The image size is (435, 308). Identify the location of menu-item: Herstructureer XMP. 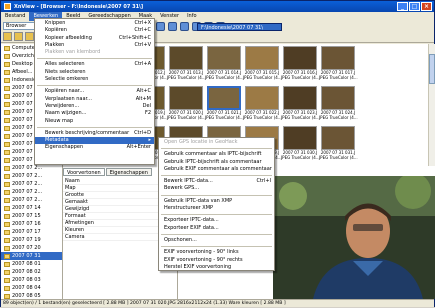
(216, 208).